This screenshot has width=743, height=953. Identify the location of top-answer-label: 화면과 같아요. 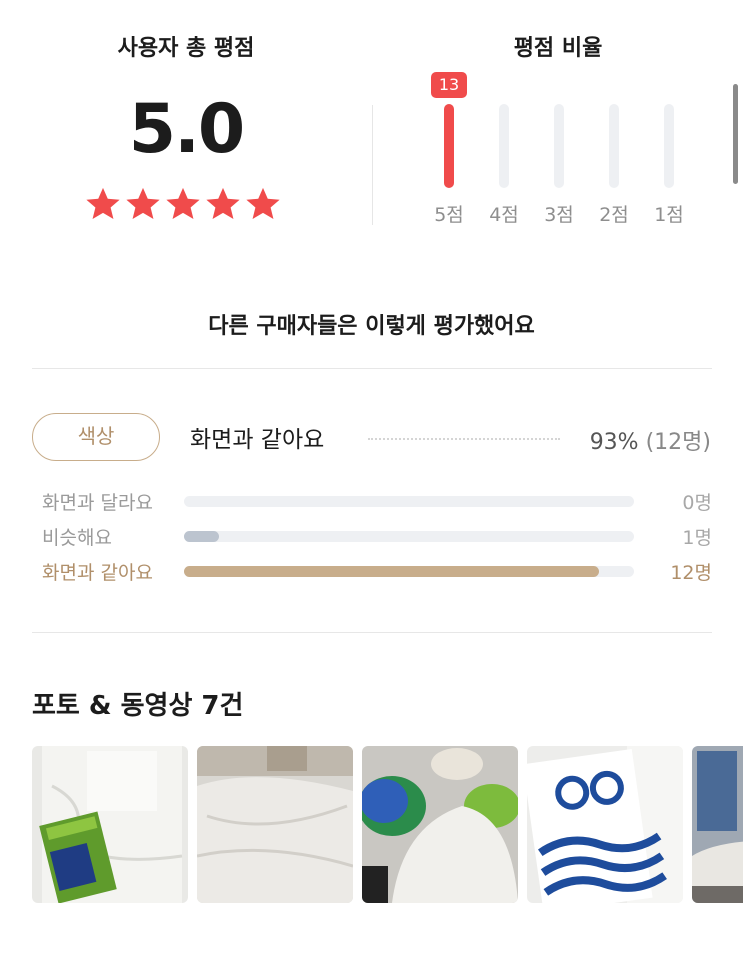
(257, 440).